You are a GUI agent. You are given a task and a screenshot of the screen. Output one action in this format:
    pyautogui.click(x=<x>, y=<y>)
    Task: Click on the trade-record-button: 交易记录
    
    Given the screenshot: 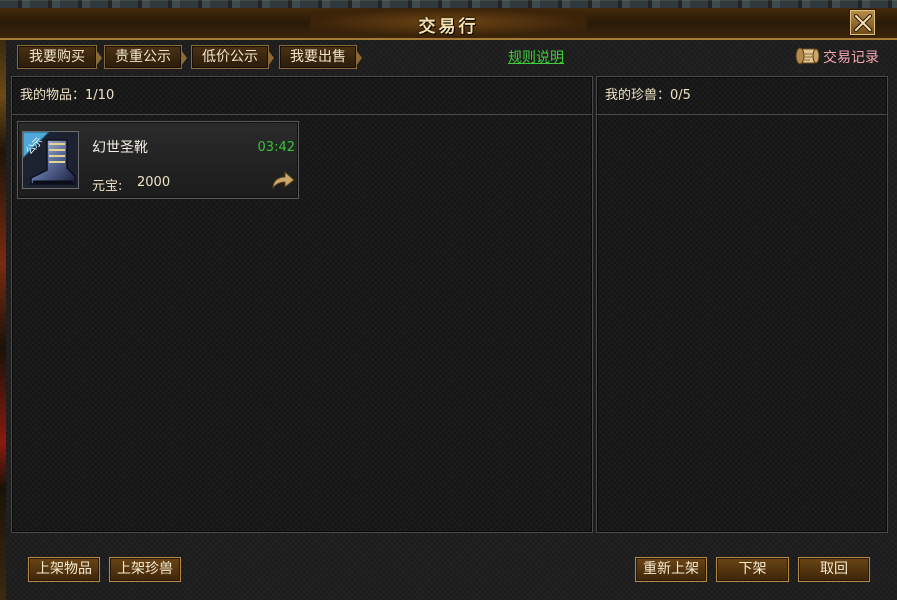 What is the action you would take?
    pyautogui.click(x=840, y=57)
    